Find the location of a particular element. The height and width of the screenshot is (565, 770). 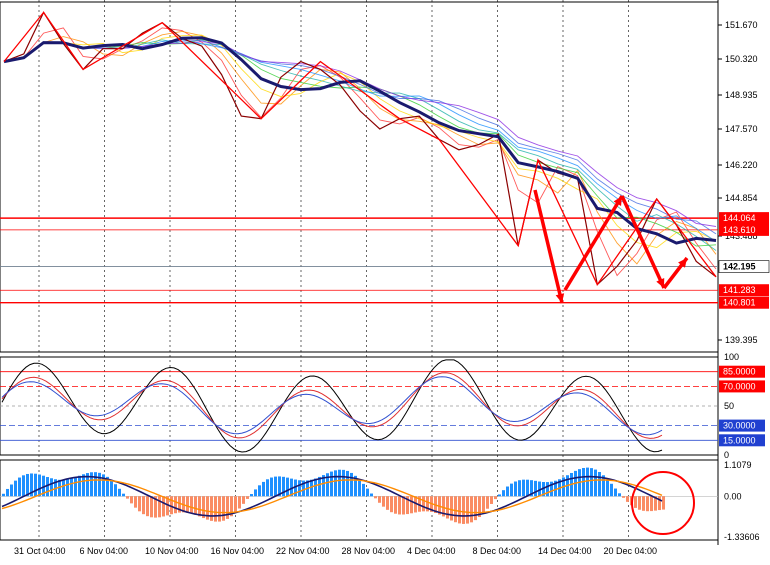

time-axis-label: 22 Nov 04:00 is located at coordinates (303, 551).